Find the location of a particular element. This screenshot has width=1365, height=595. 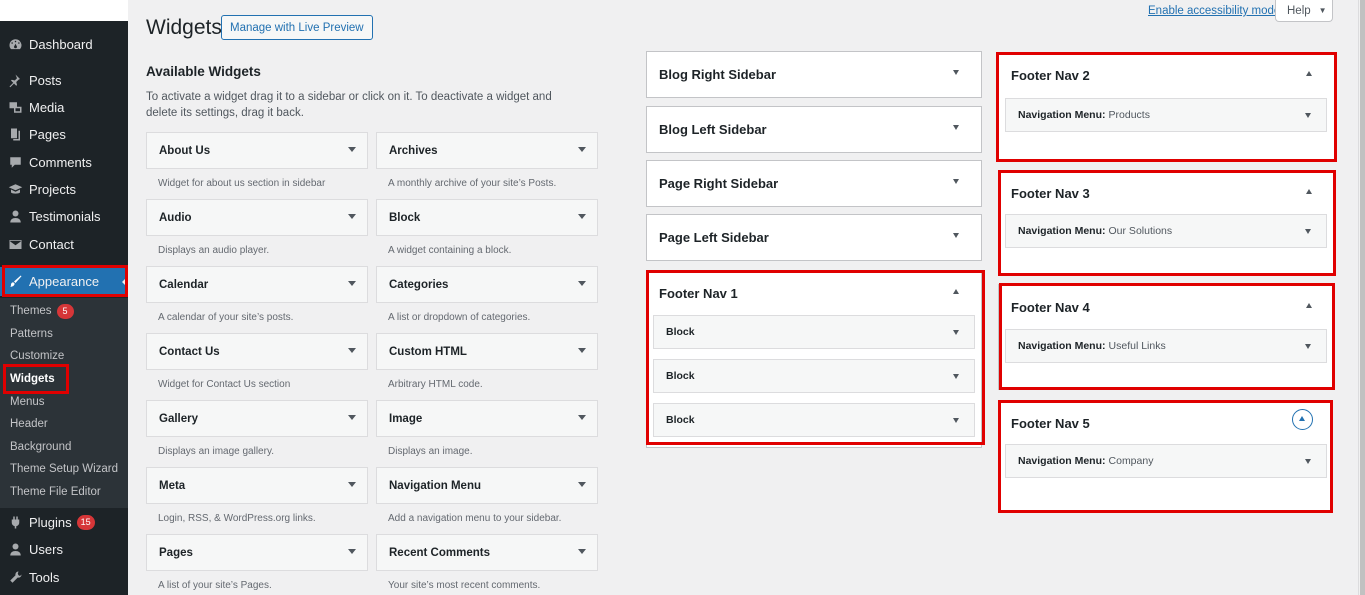

widget-description: Arbitrary HTML code. is located at coordinates (435, 384).